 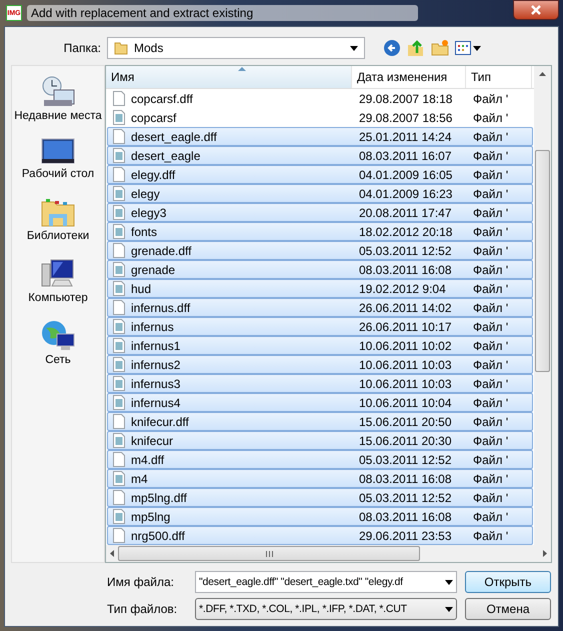 What do you see at coordinates (141, 289) in the screenshot?
I see `file-name: hud` at bounding box center [141, 289].